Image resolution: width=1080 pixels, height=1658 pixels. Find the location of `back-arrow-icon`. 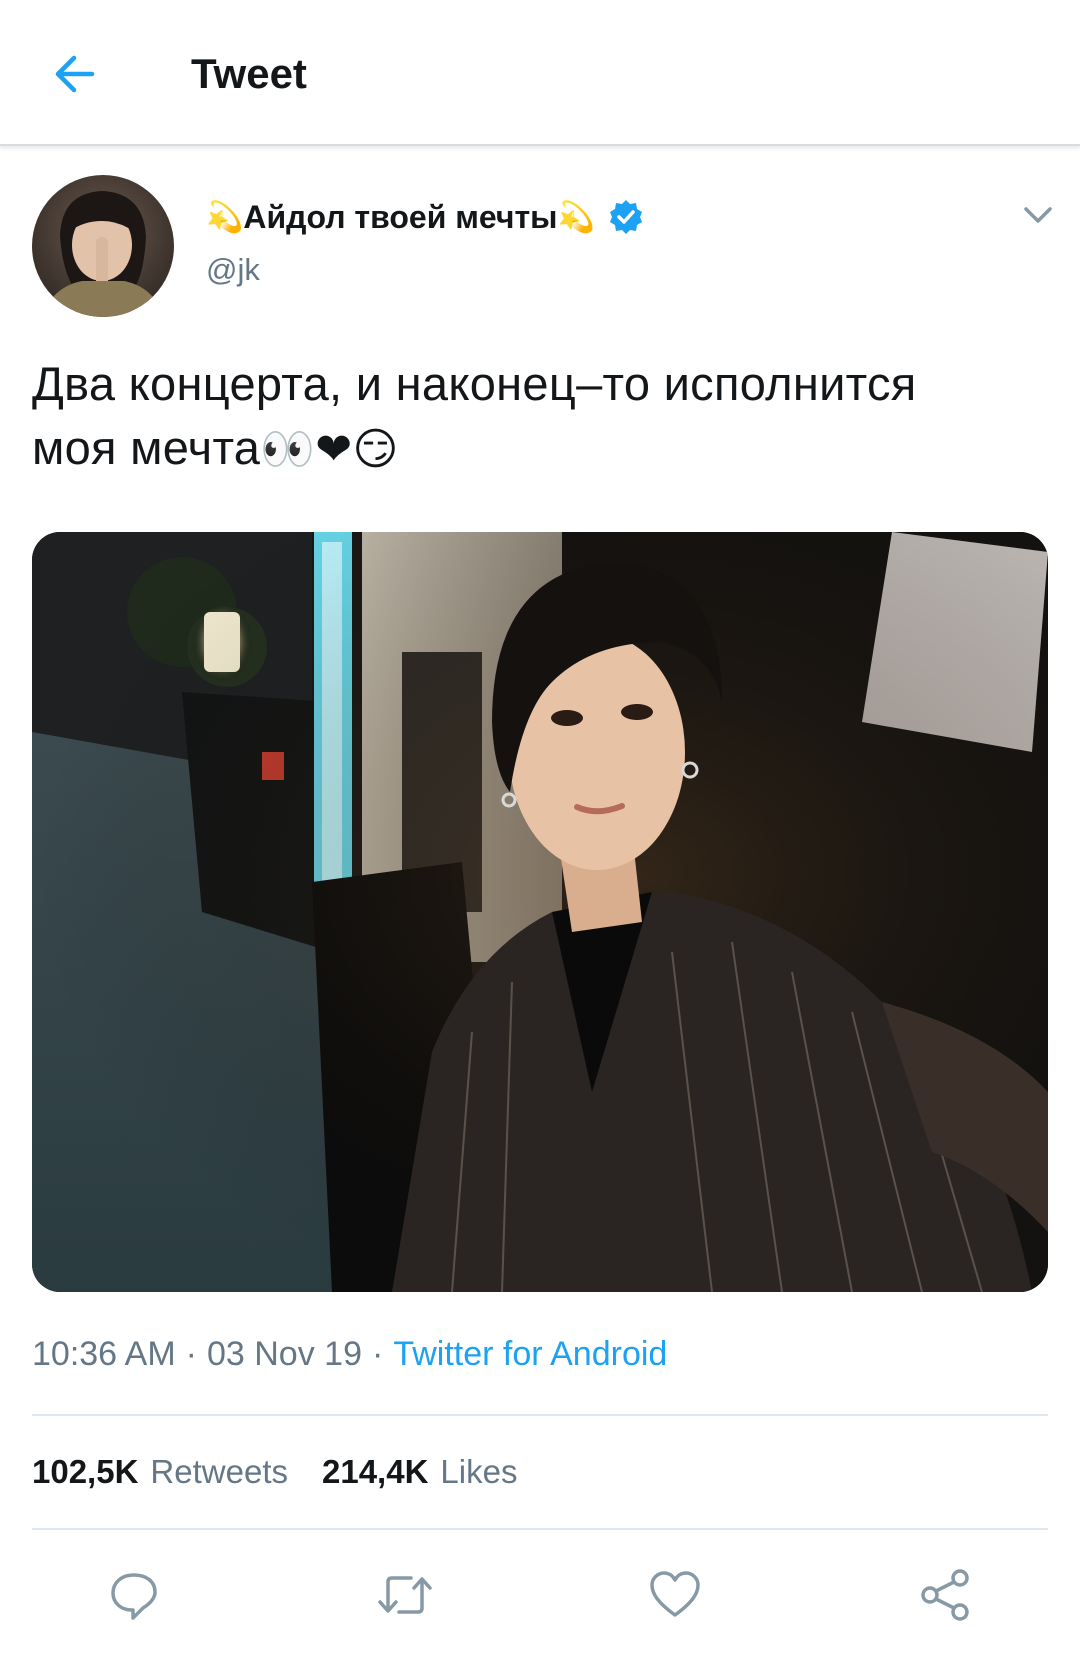

back-arrow-icon is located at coordinates (74, 74).